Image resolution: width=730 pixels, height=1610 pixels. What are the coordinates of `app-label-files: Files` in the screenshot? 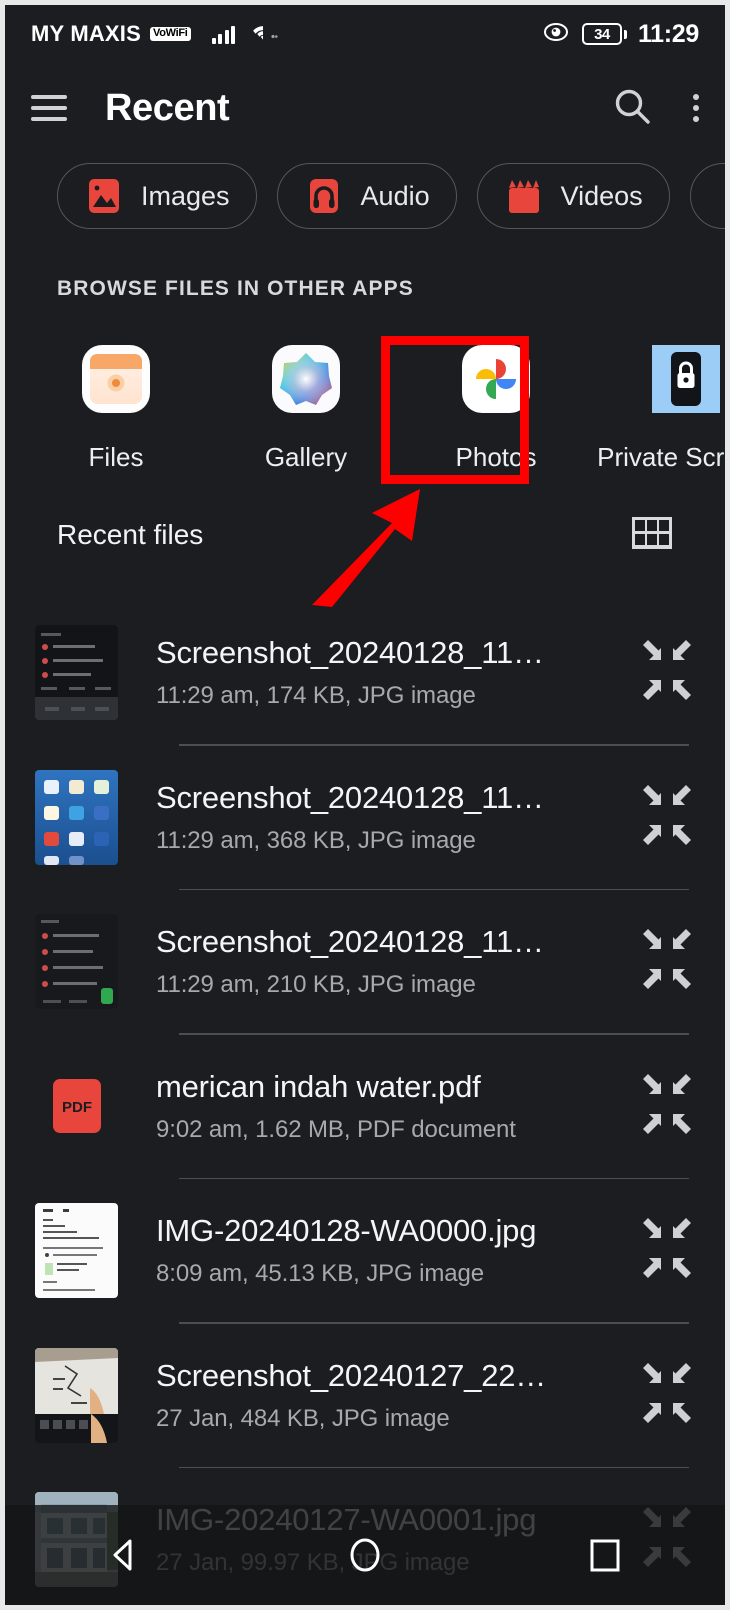 It's located at (116, 457).